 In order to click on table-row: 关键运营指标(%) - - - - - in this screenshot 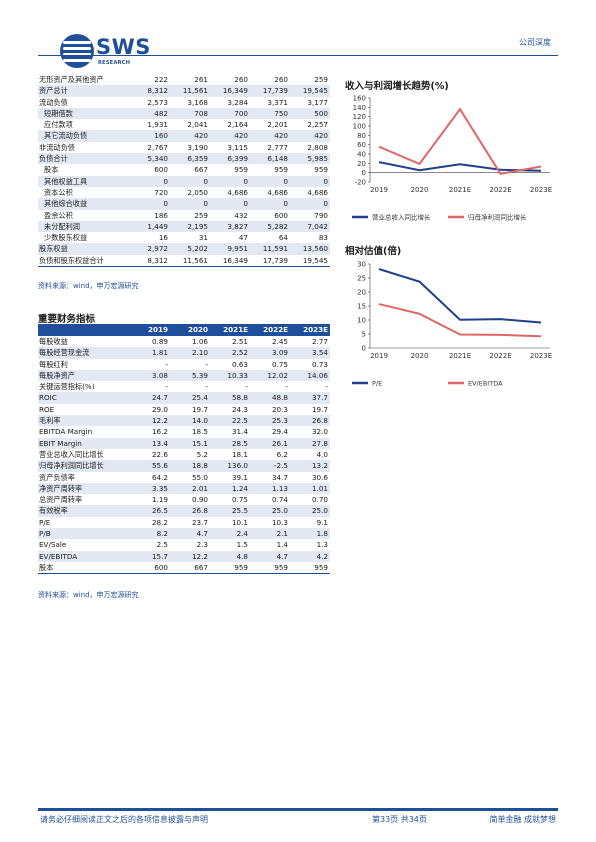, I will do `click(184, 386)`.